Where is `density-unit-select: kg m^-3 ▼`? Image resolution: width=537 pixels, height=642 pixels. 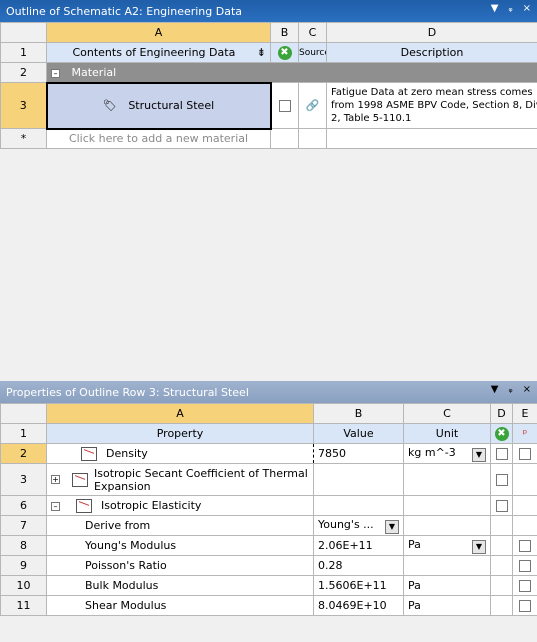
density-unit-select: kg m^-3 ▼ is located at coordinates (447, 453).